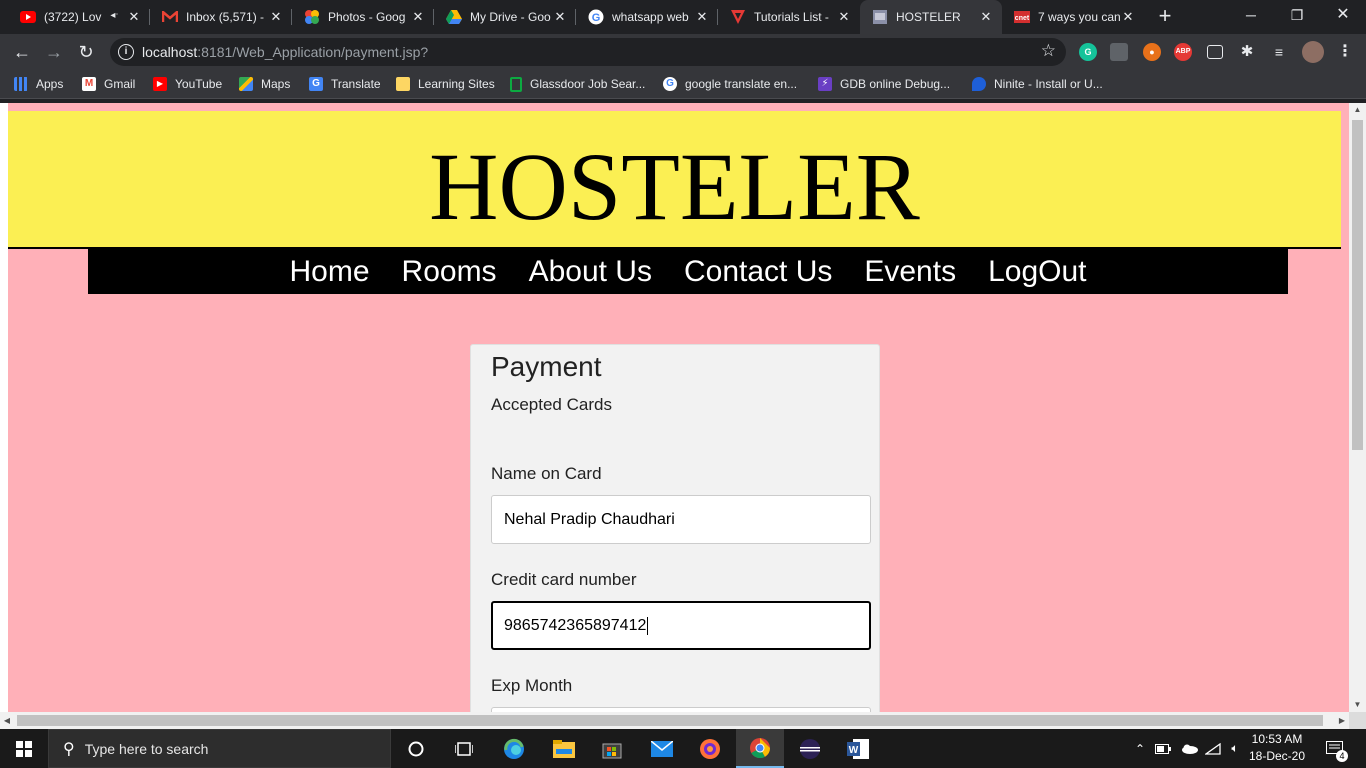 The image size is (1366, 768). I want to click on tab-hosteler: HOSTELER ✕, so click(931, 17).